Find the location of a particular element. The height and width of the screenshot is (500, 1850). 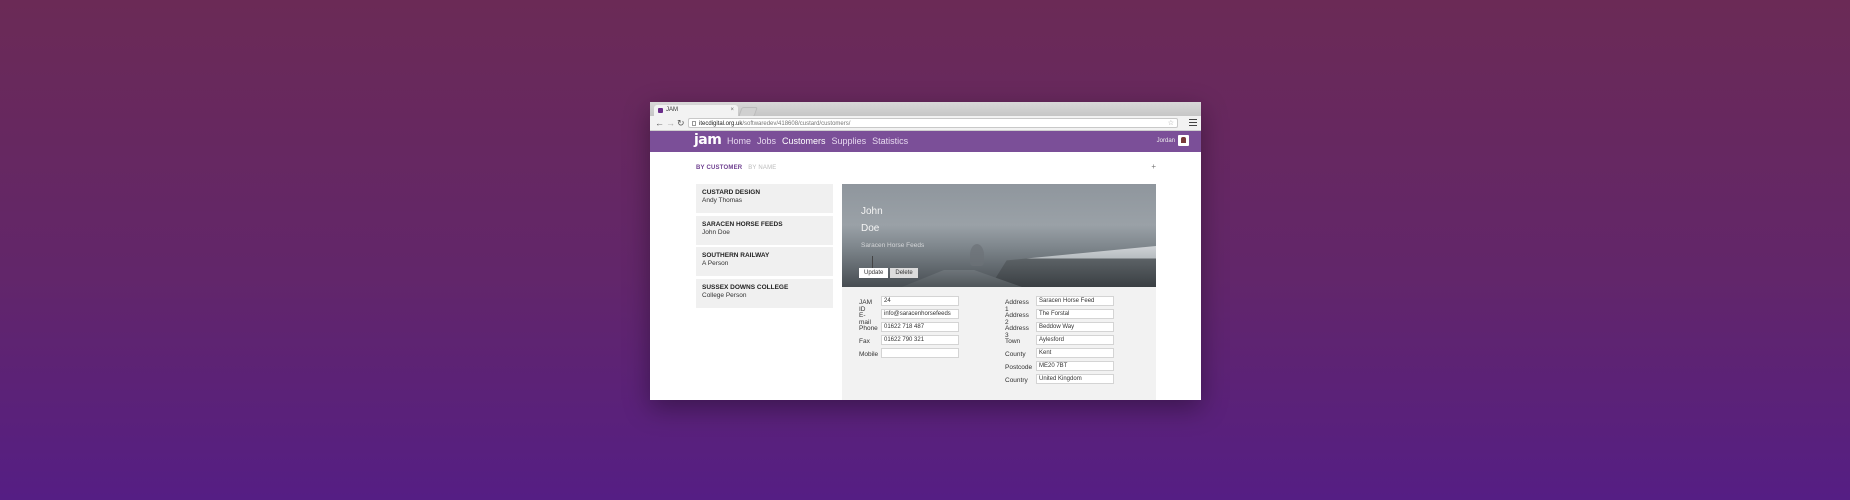

postcode-field: ME20 7BT is located at coordinates (1075, 366).